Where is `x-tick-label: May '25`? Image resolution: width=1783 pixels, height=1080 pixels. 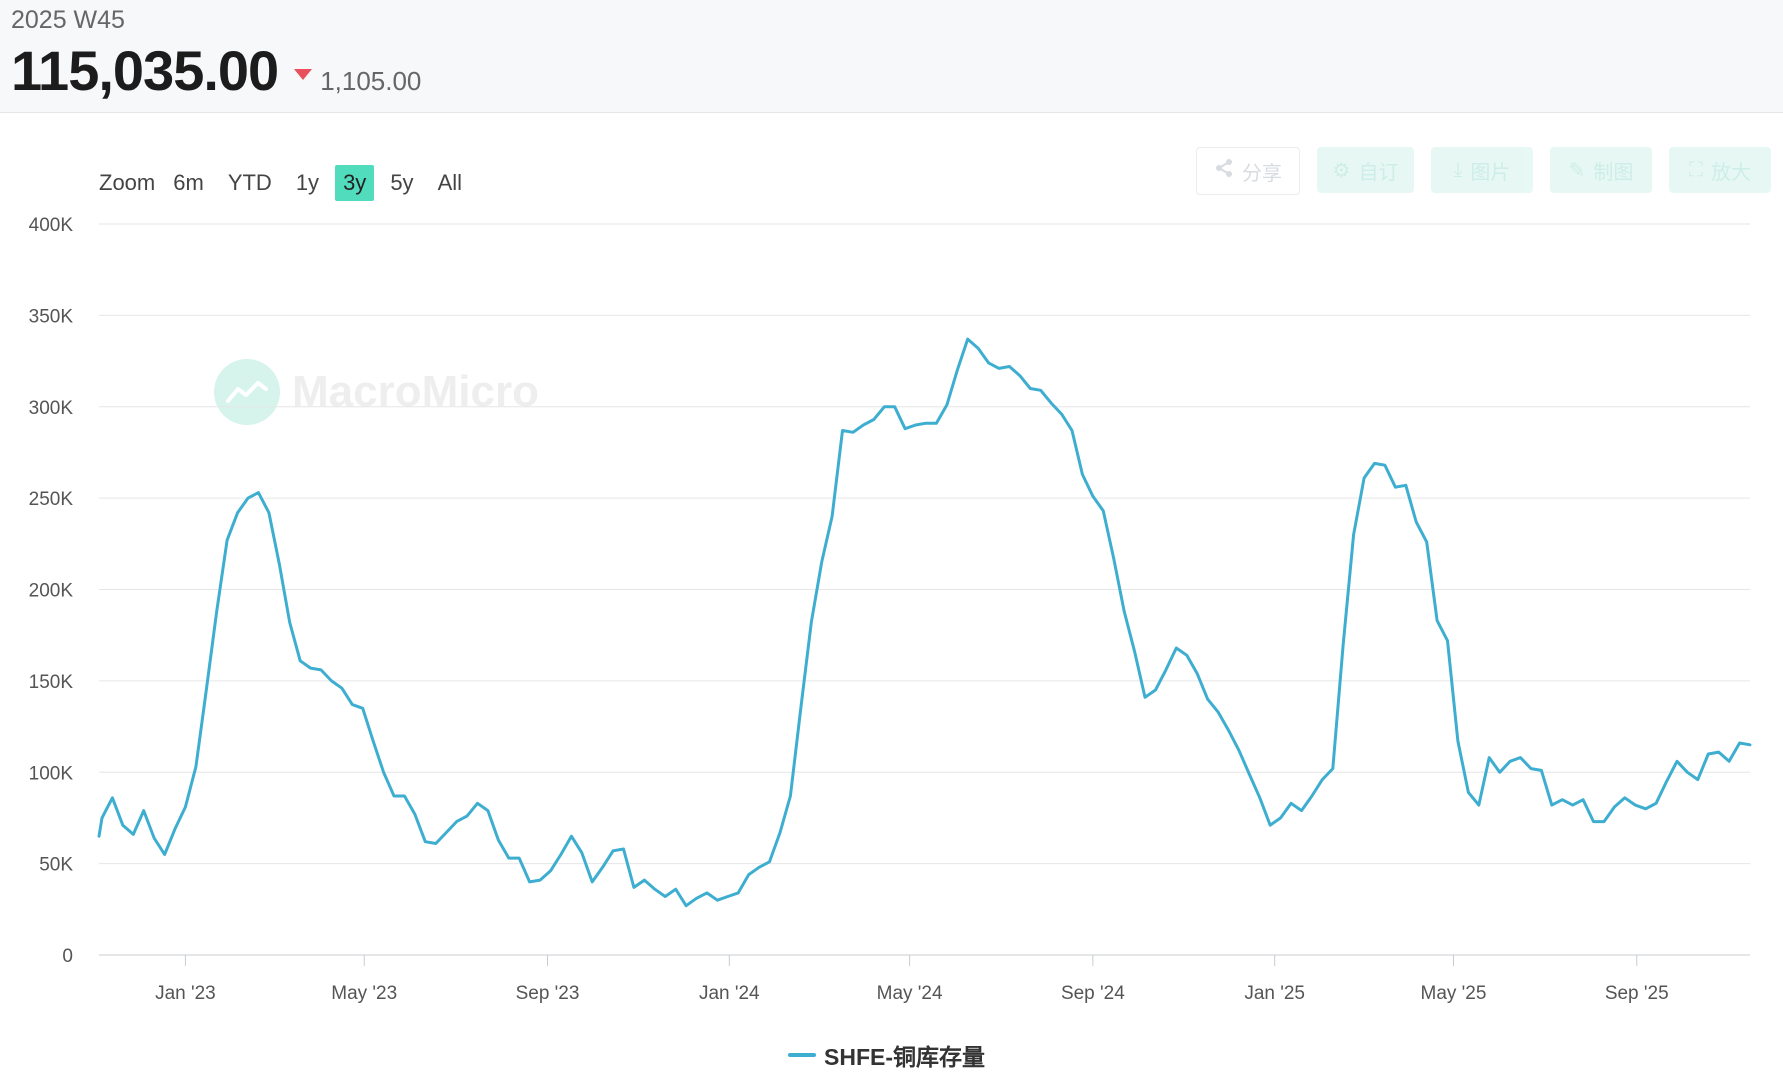
x-tick-label: May '25 is located at coordinates (1454, 993).